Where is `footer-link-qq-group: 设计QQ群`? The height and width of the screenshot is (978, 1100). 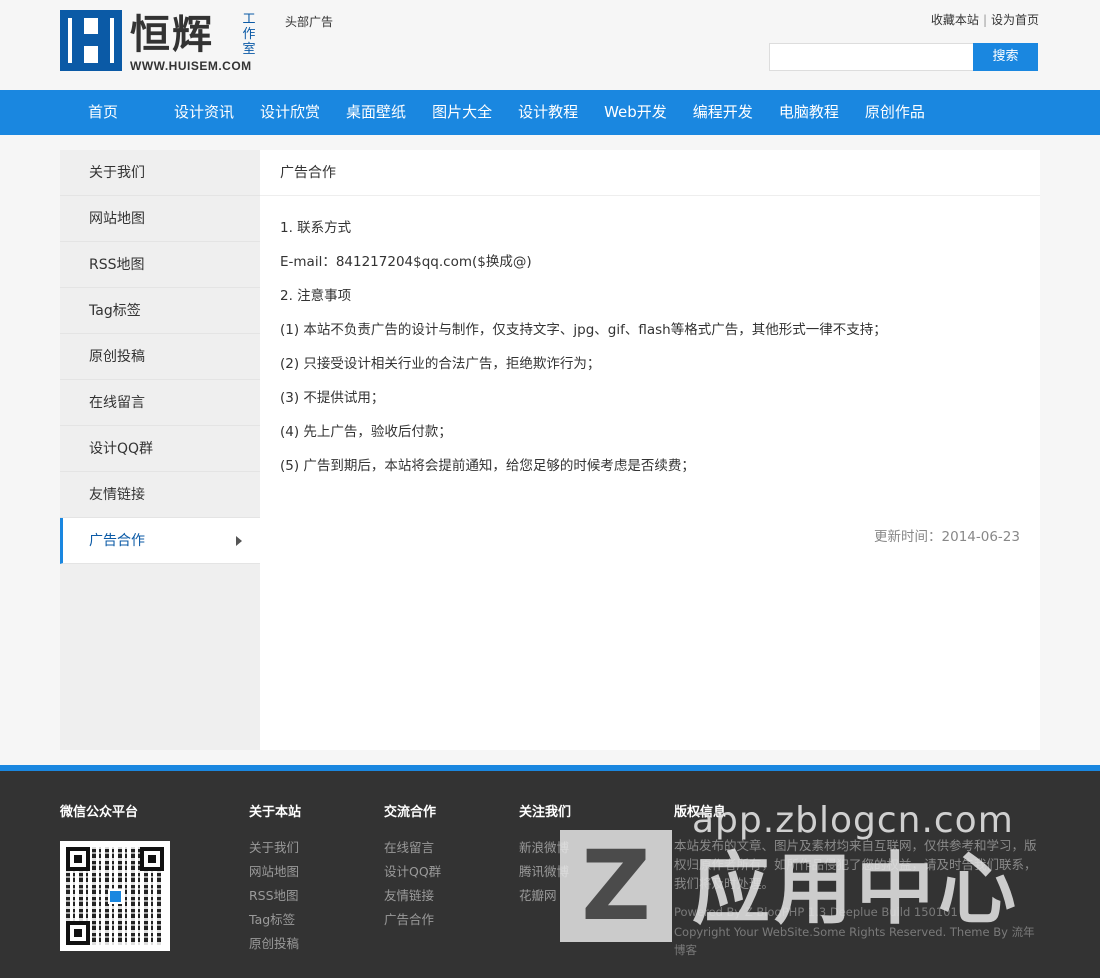
footer-link-qq-group: 设计QQ群 is located at coordinates (412, 872).